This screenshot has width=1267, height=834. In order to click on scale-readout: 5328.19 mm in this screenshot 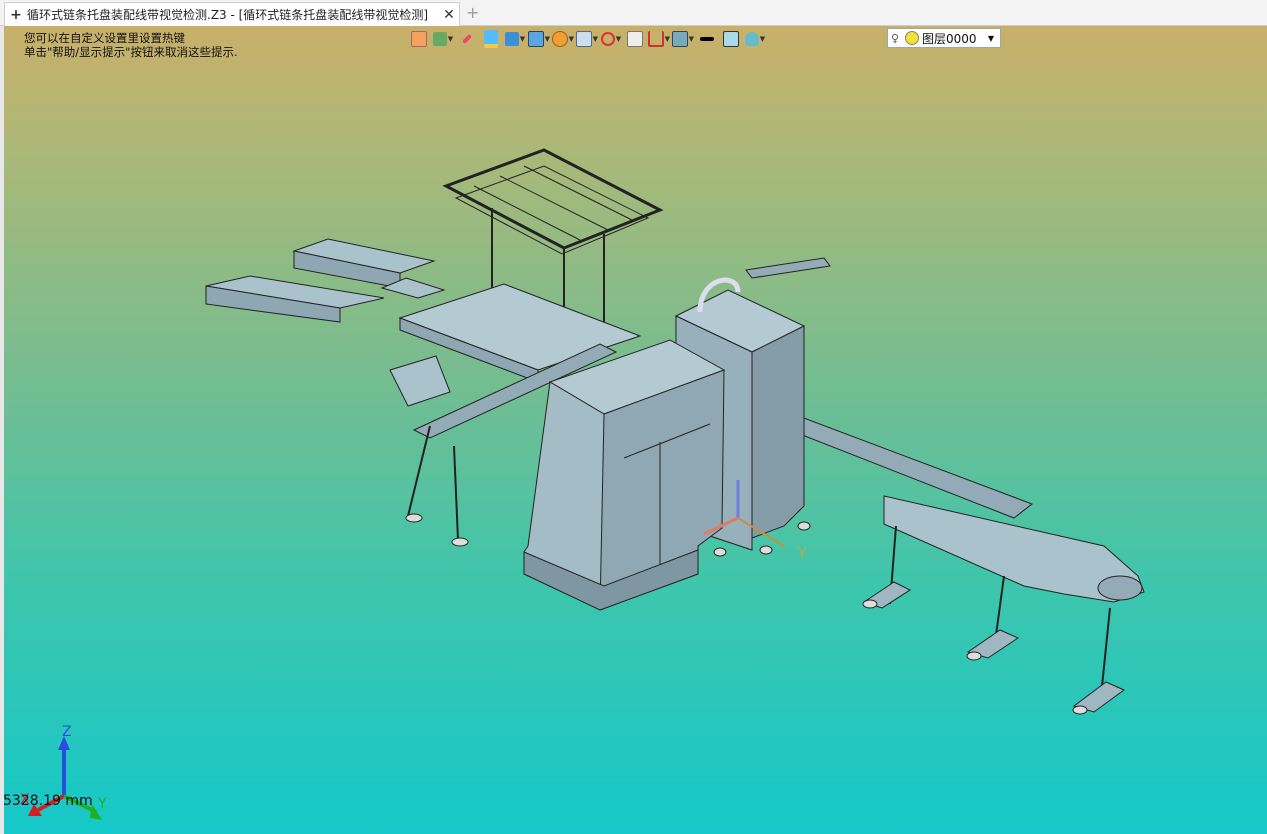, I will do `click(48, 801)`.